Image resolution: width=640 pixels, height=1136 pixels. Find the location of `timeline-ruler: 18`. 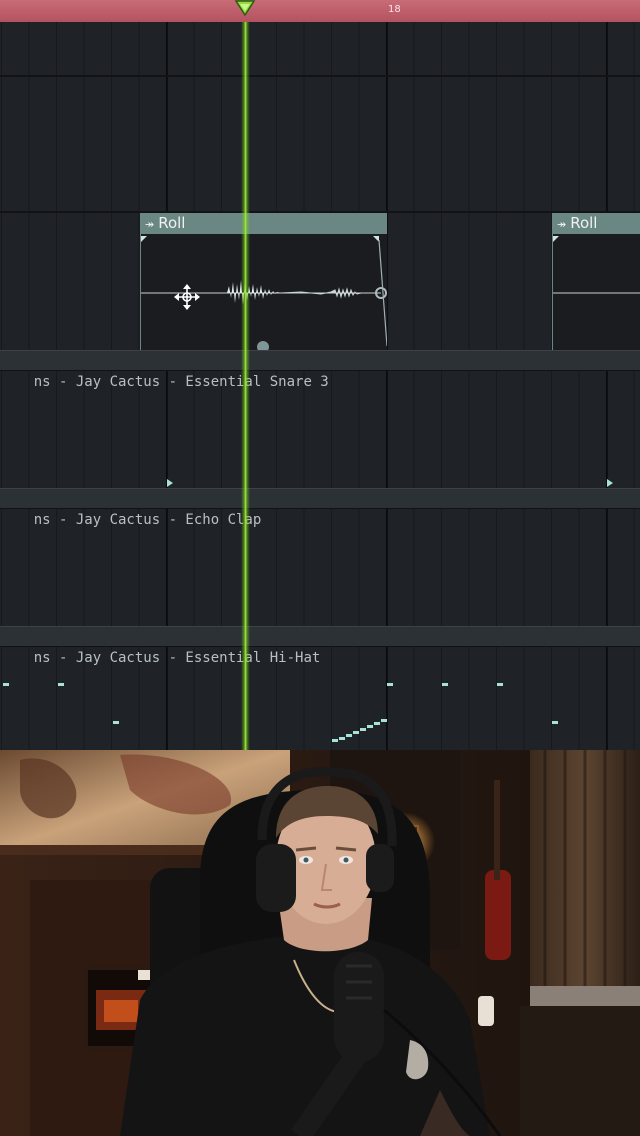

timeline-ruler: 18 is located at coordinates (320, 11).